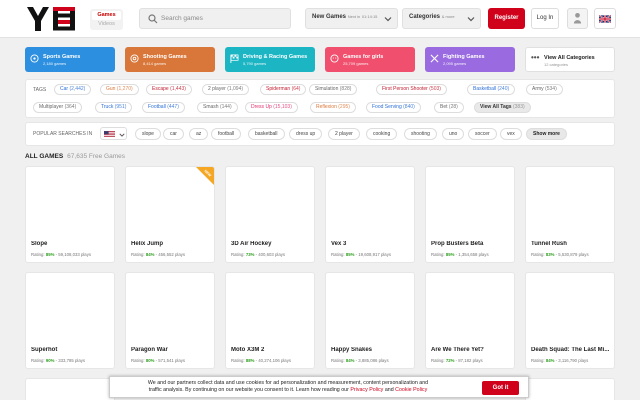  I want to click on popular-search-chip: car, so click(173, 134).